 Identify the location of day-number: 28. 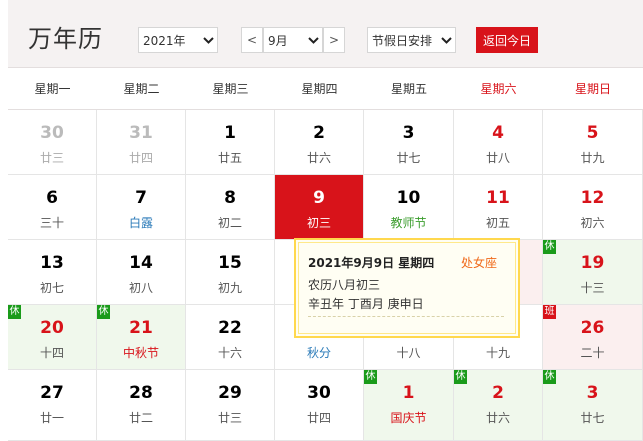
(141, 393).